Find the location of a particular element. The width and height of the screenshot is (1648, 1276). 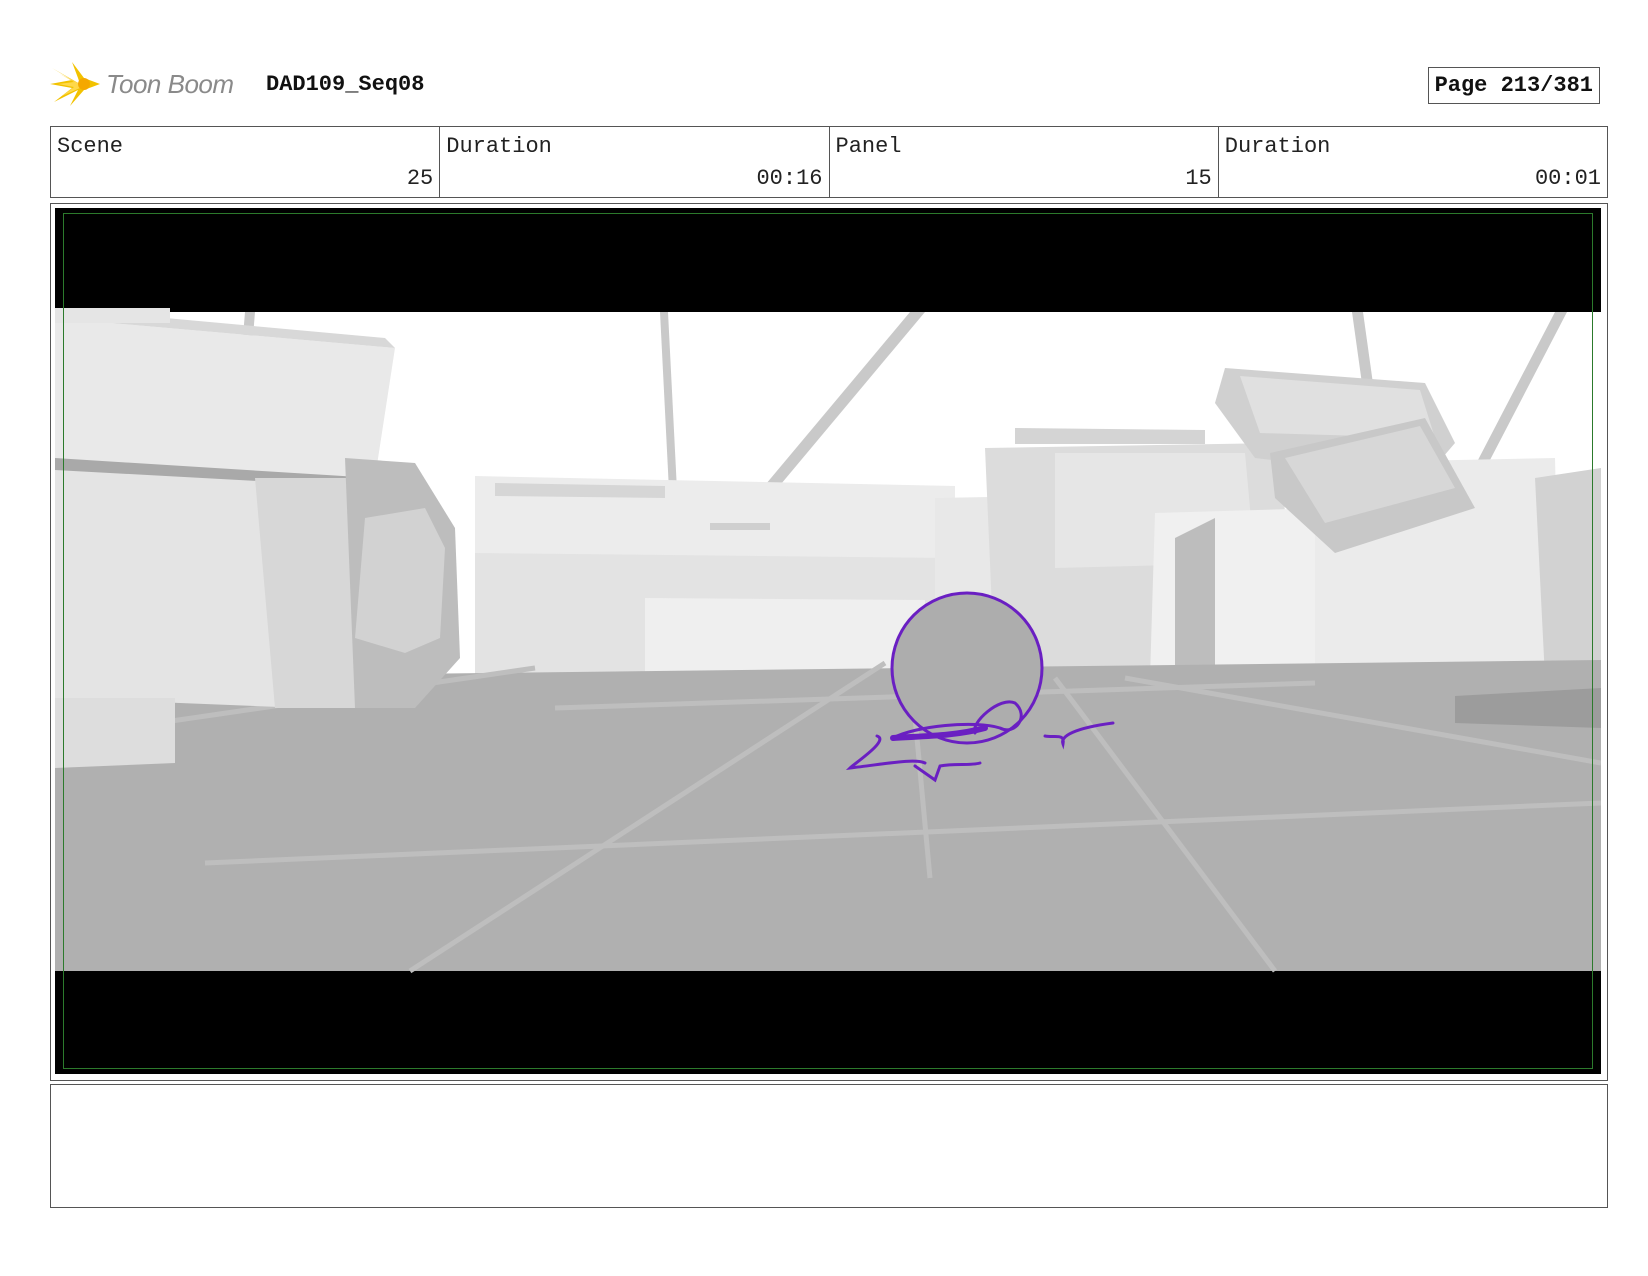

toon-boom-logo: Toon Boom is located at coordinates (142, 84).